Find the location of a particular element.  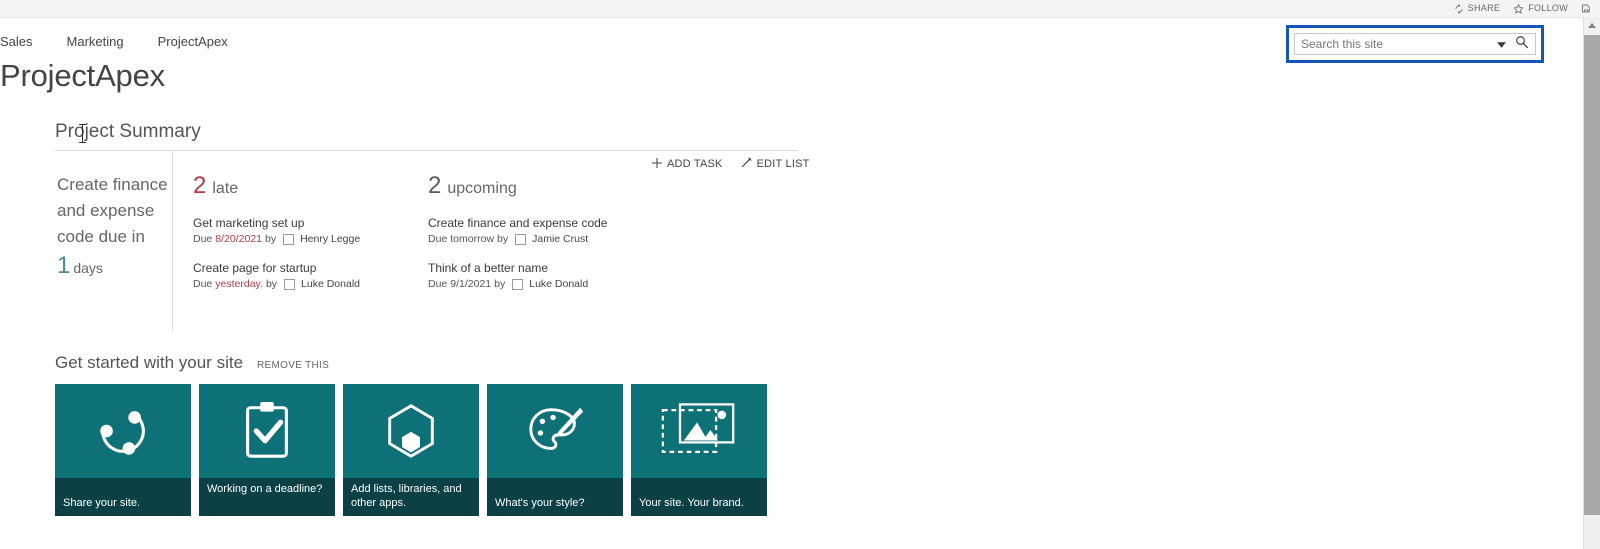

tile-label: Add lists, libraries, and other apps. is located at coordinates (411, 497).